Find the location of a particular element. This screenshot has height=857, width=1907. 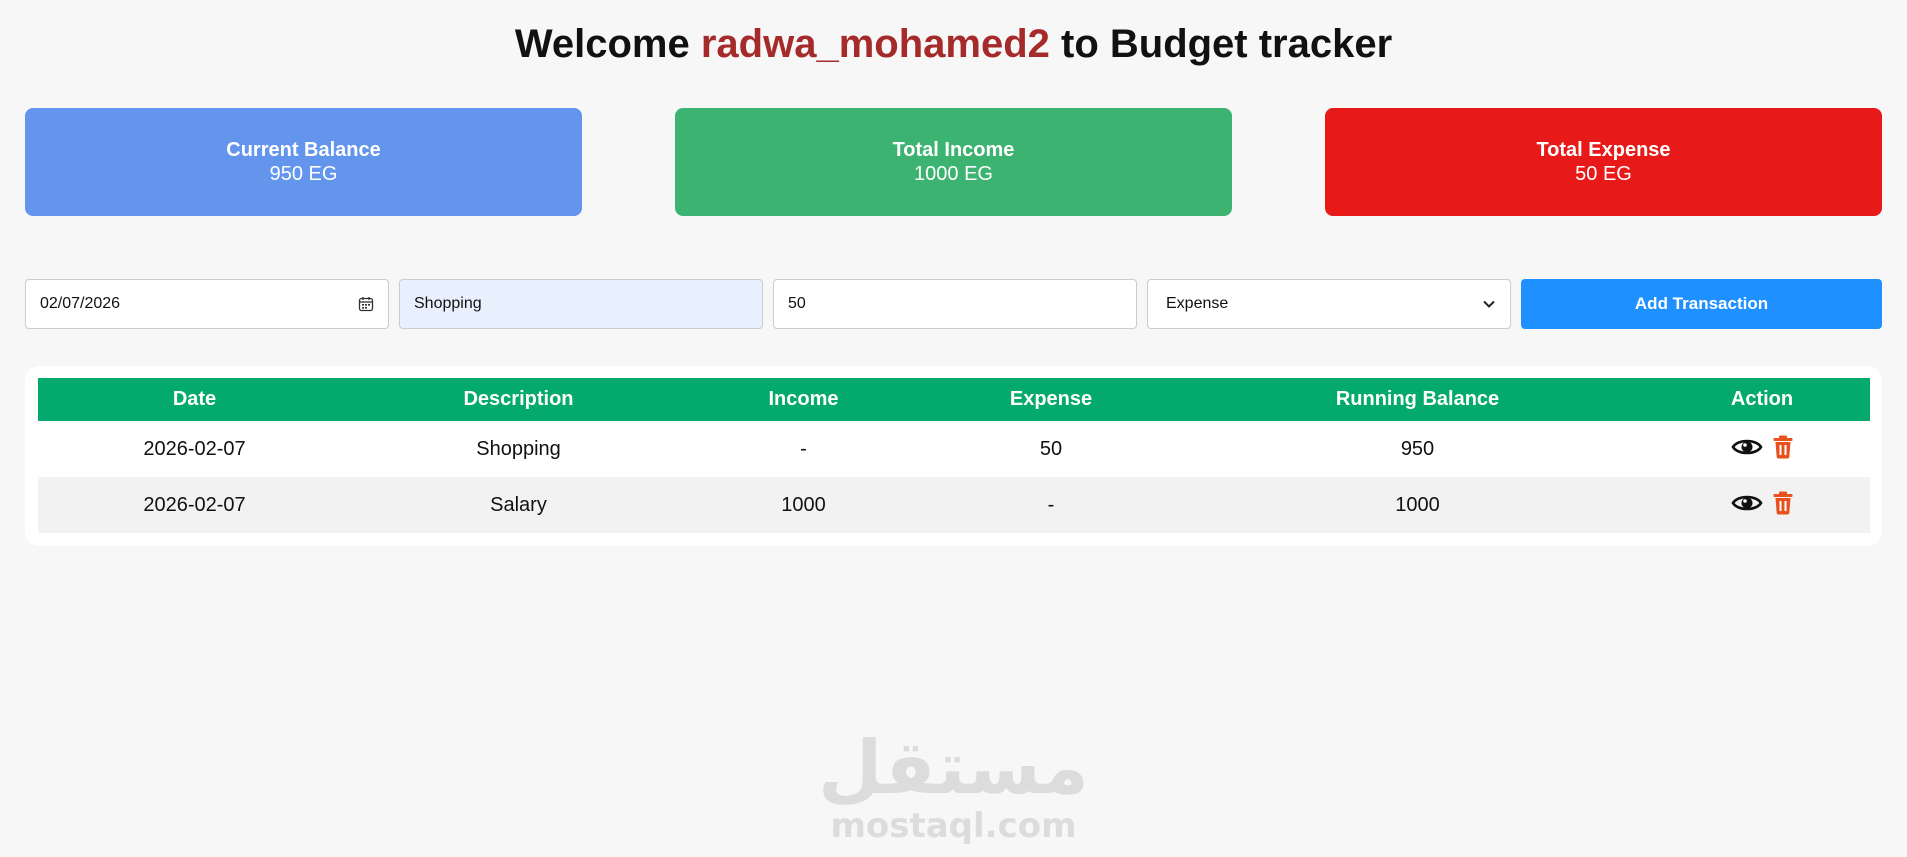

cell-running-balance: 950 is located at coordinates (1417, 448).